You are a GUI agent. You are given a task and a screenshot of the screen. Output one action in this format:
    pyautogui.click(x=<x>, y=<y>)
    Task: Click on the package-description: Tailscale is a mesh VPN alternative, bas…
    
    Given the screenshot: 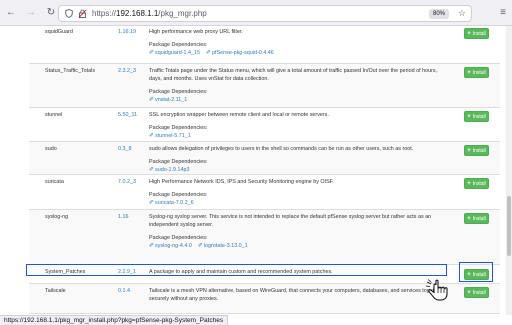 What is the action you would take?
    pyautogui.click(x=297, y=295)
    